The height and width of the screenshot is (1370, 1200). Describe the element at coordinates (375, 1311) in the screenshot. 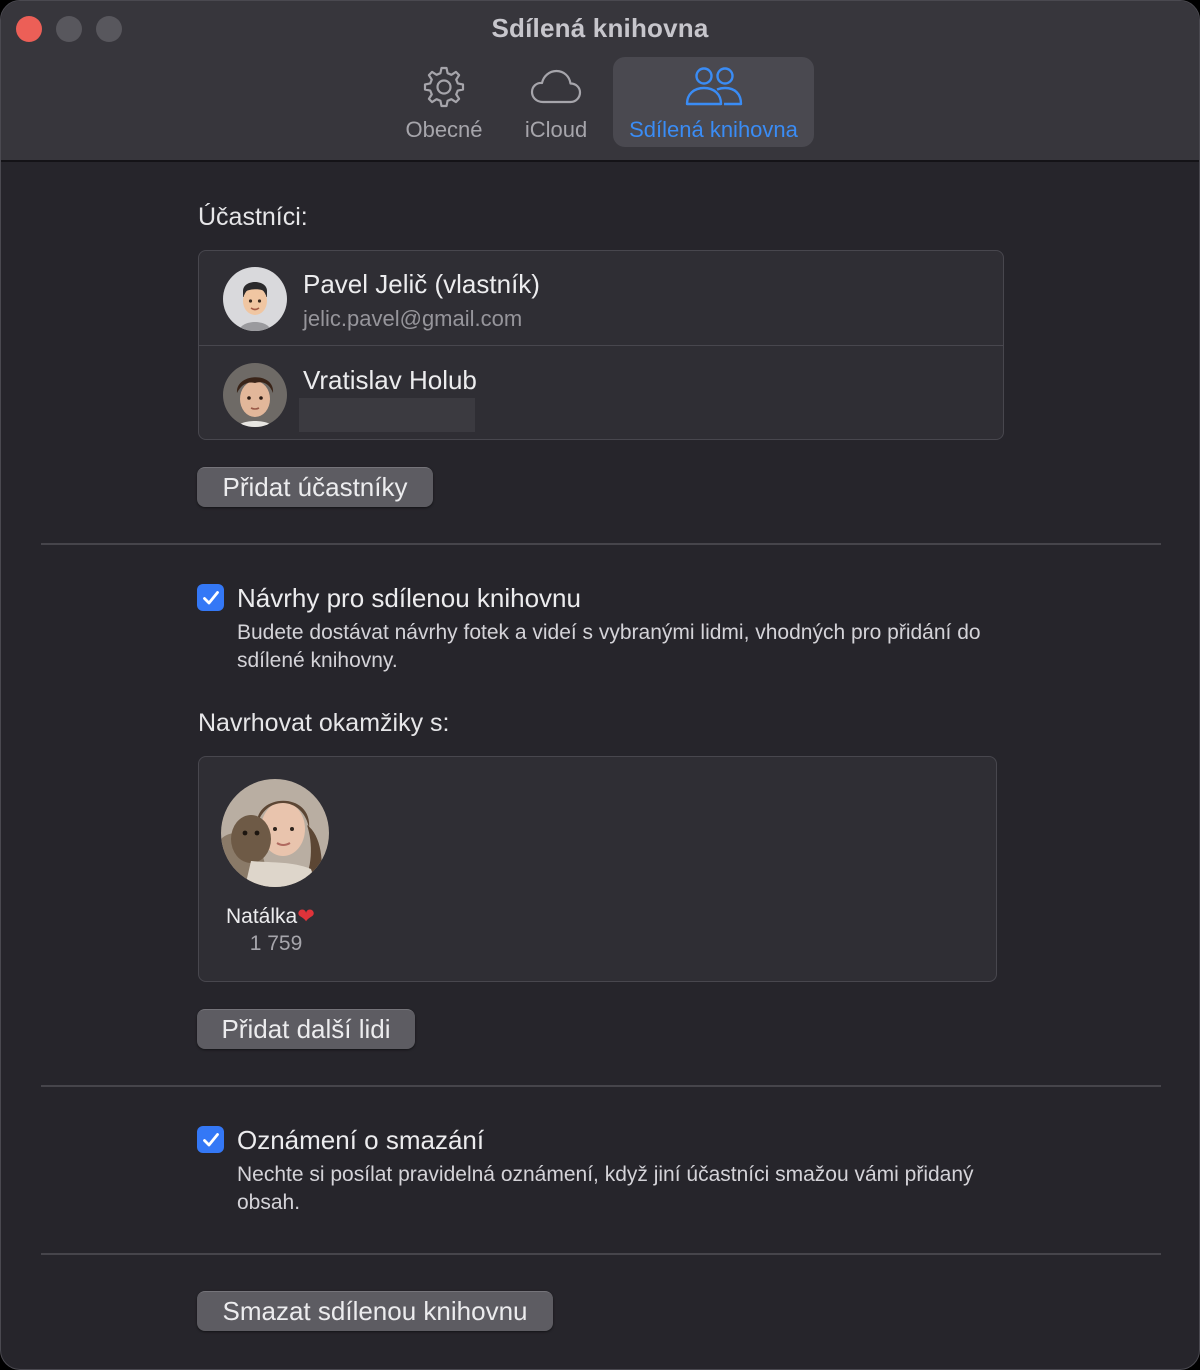

I see `delete-shared-library-button: Smazat sdílenou knihovnu` at that location.